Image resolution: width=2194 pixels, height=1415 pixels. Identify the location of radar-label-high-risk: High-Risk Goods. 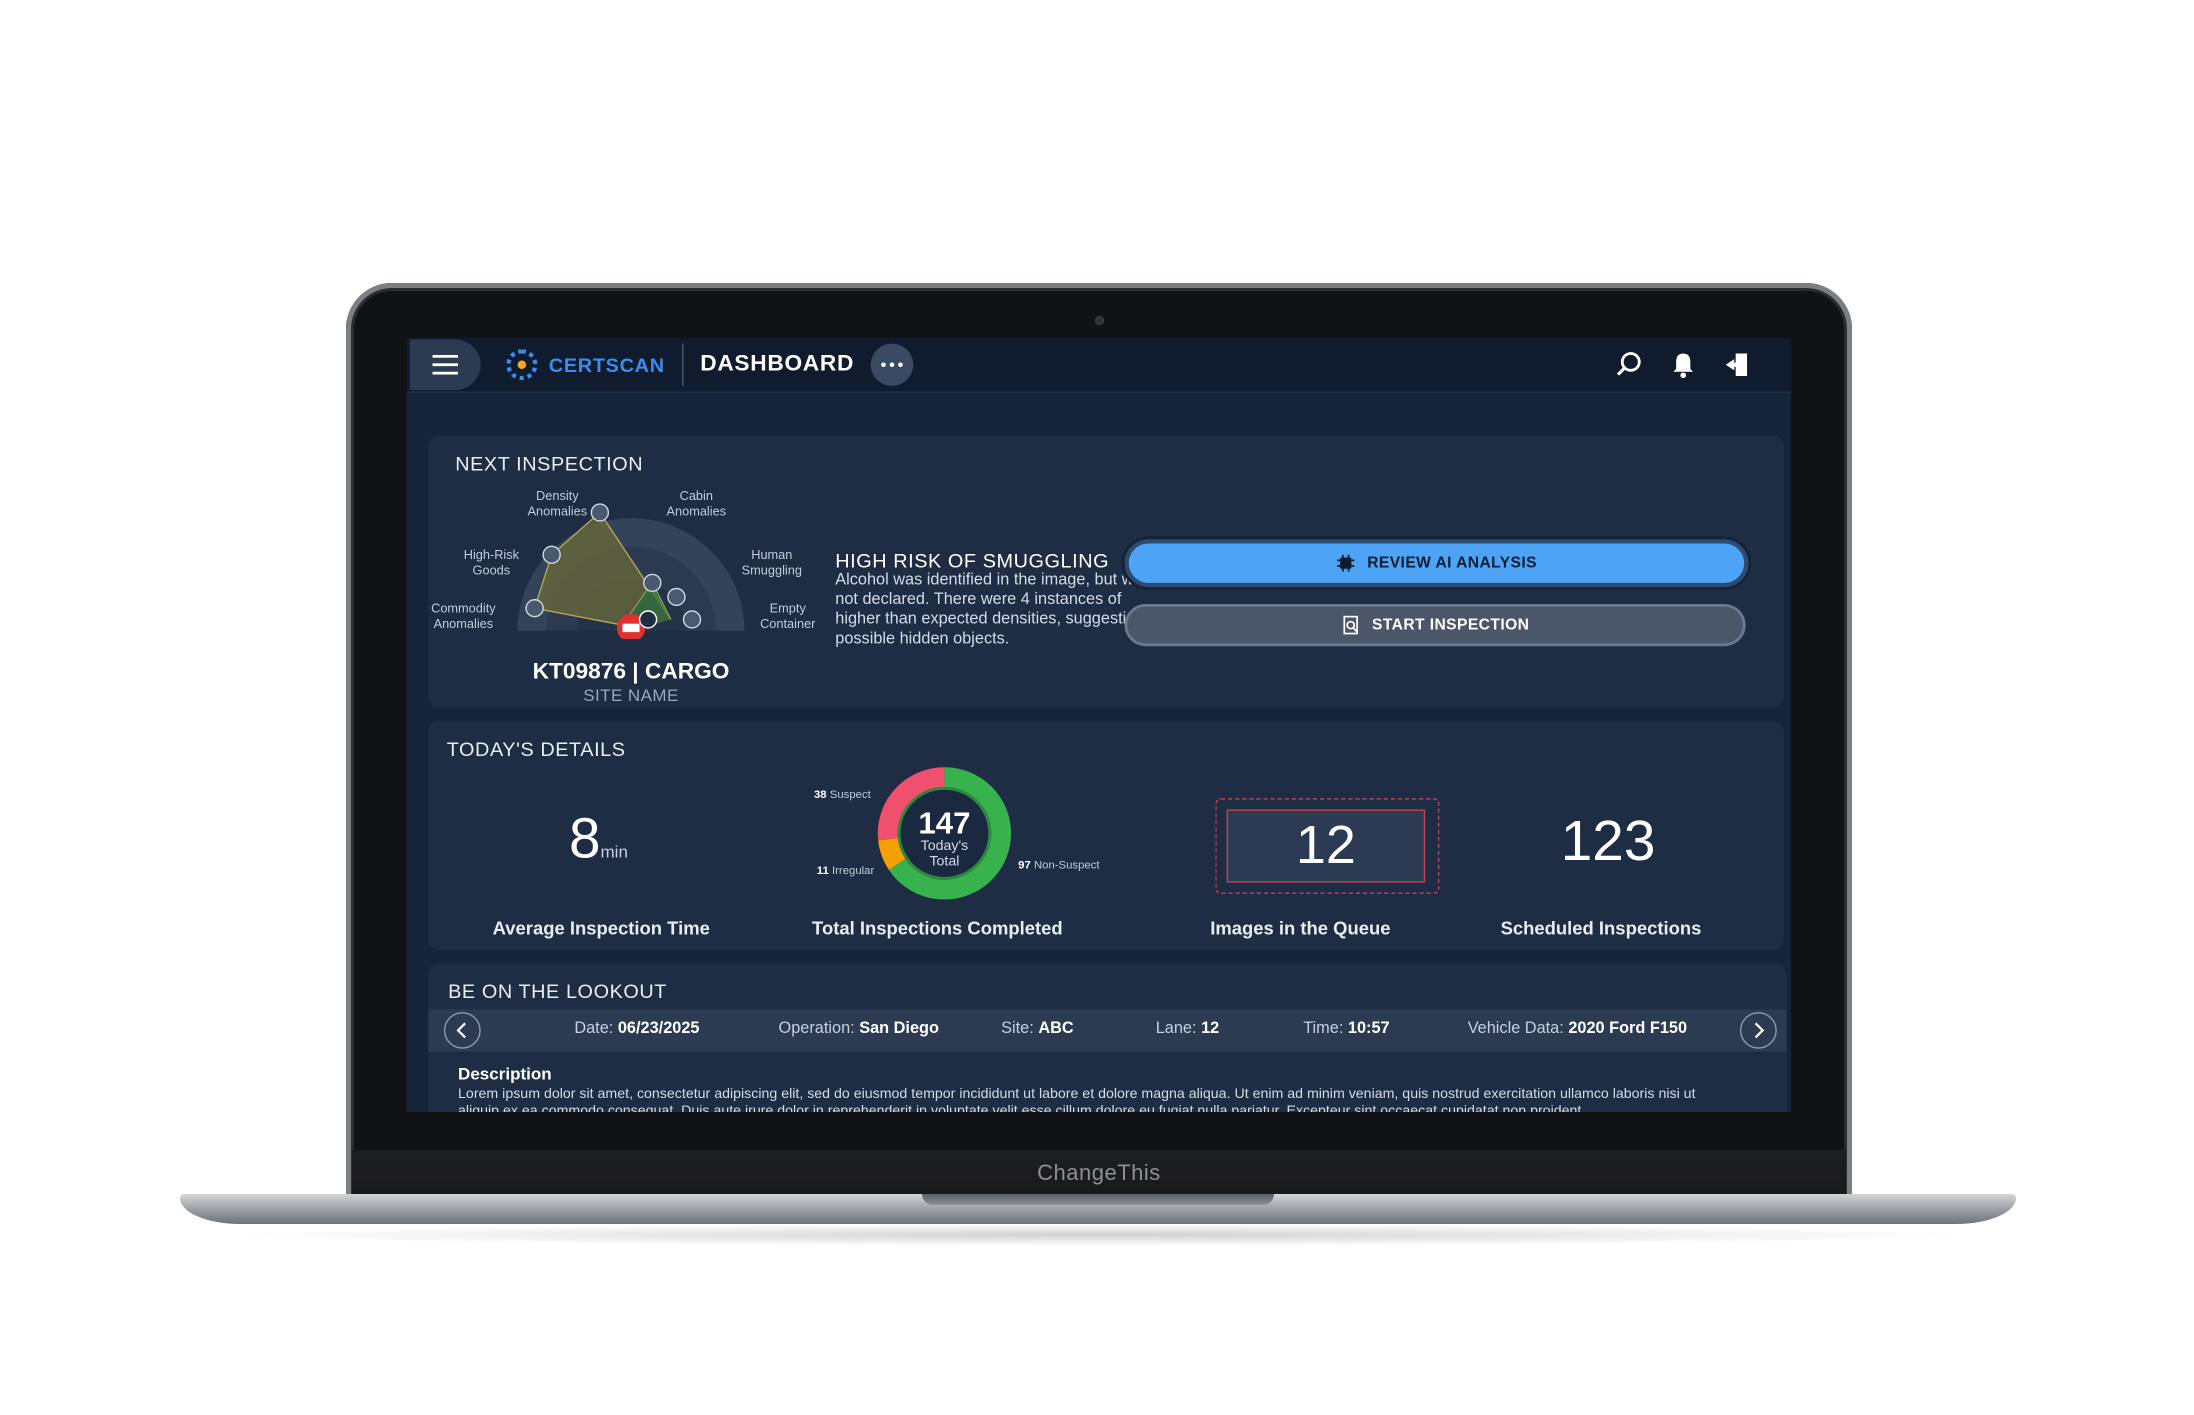
(491, 562).